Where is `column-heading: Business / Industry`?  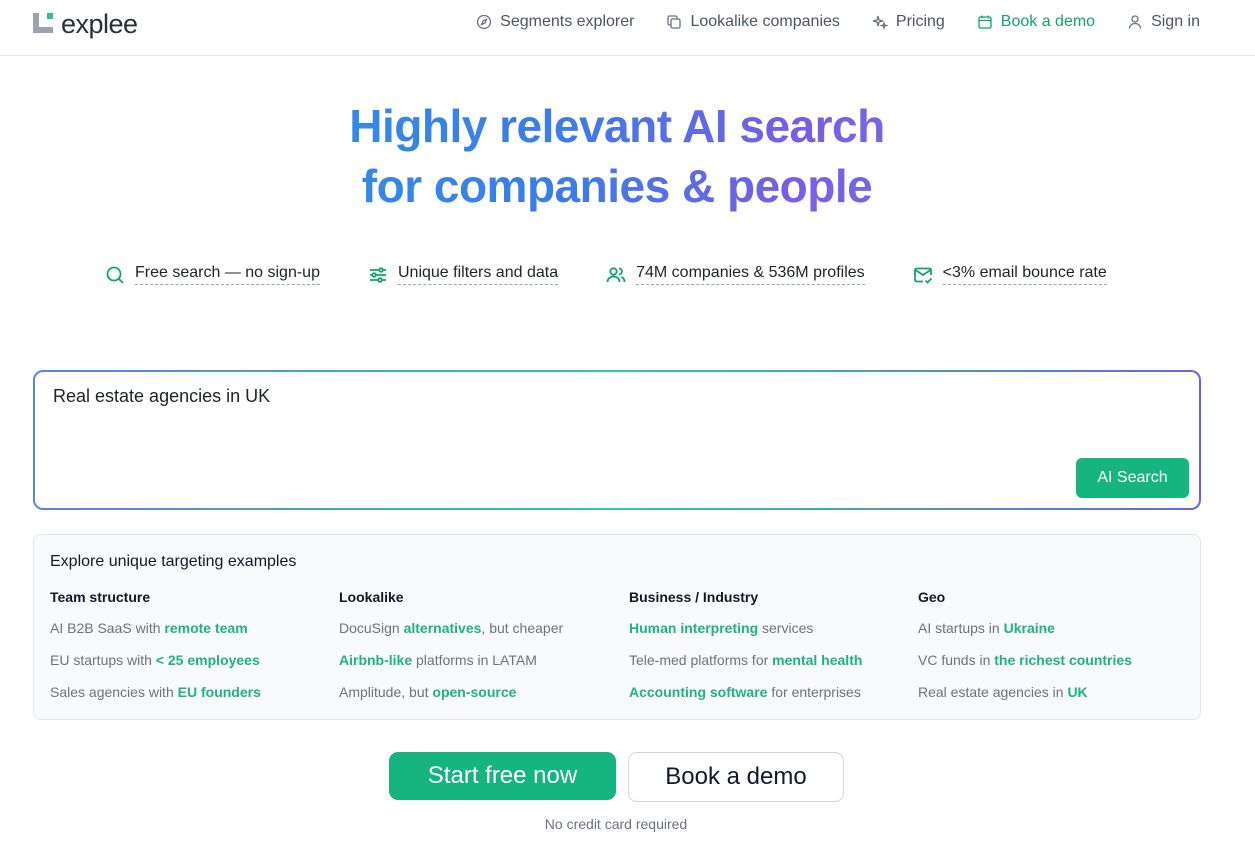 column-heading: Business / Industry is located at coordinates (694, 597).